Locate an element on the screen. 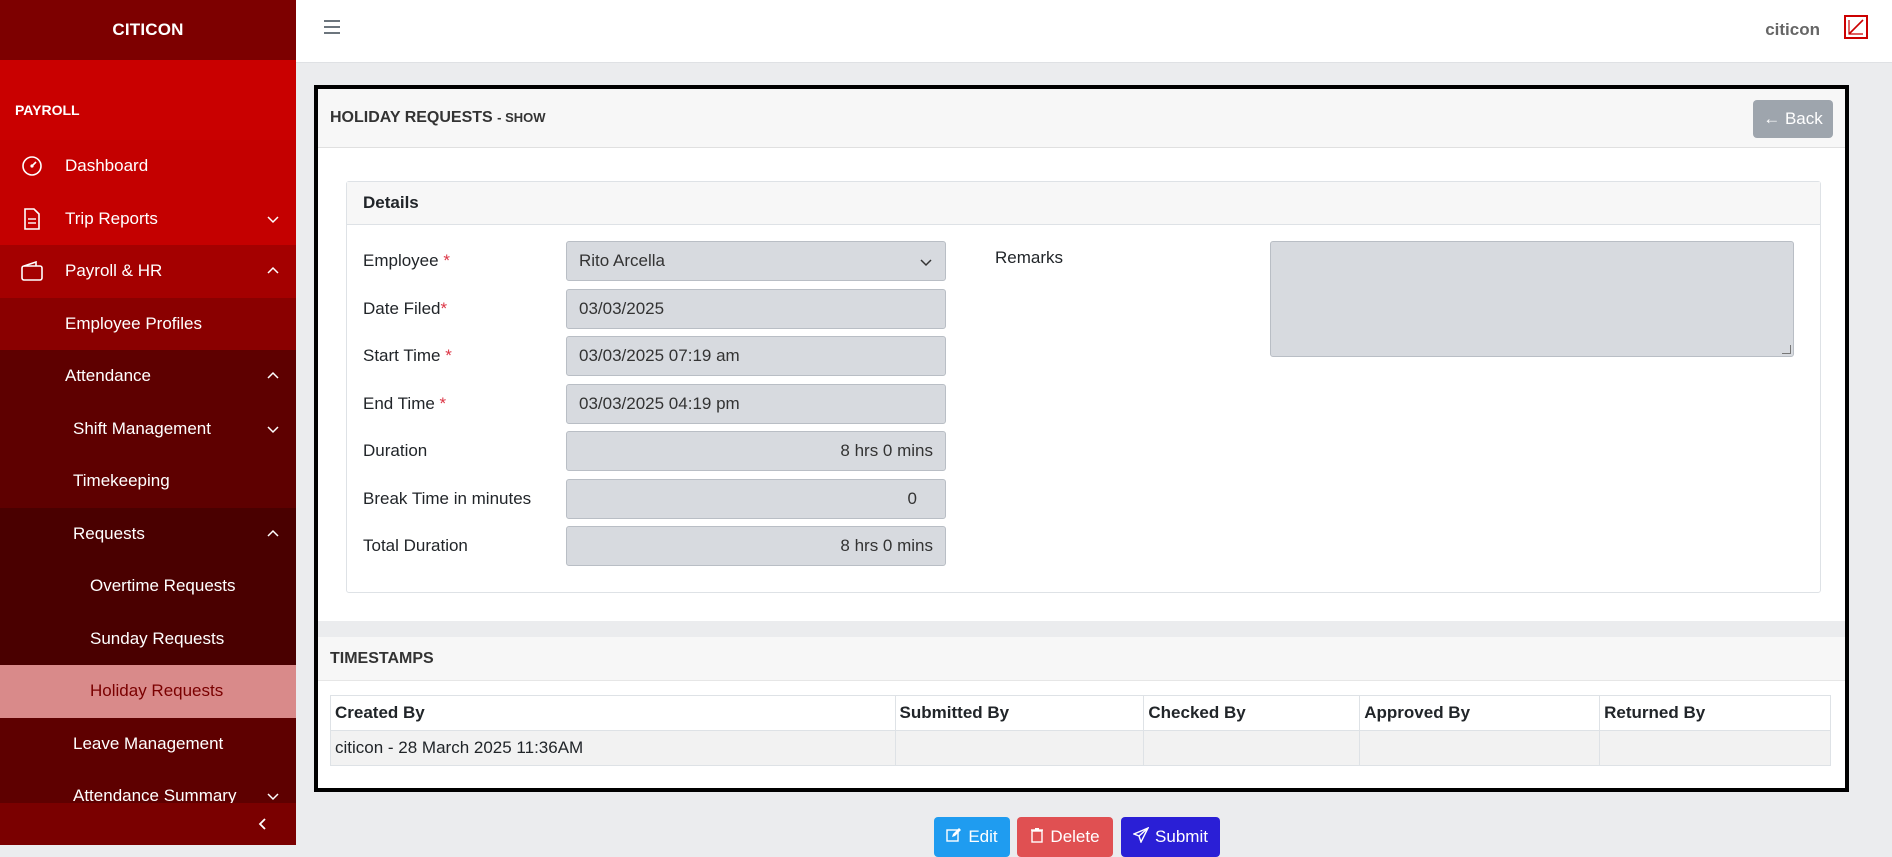 This screenshot has width=1892, height=857. document-icon is located at coordinates (32, 219).